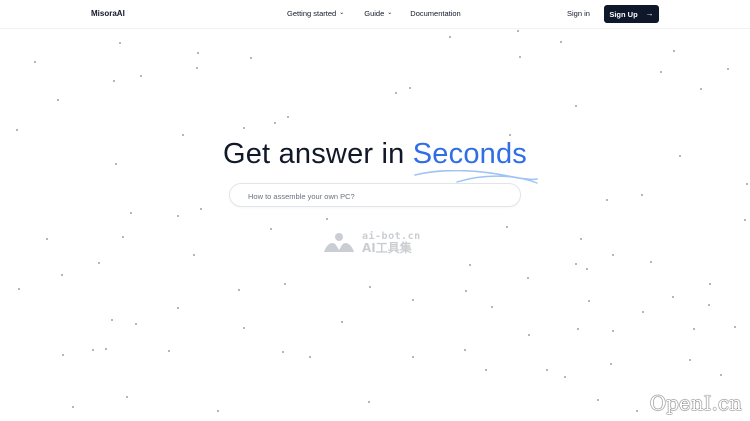 This screenshot has width=750, height=421. Describe the element at coordinates (387, 248) in the screenshot. I see `watermark-line2: AI工具集` at that location.